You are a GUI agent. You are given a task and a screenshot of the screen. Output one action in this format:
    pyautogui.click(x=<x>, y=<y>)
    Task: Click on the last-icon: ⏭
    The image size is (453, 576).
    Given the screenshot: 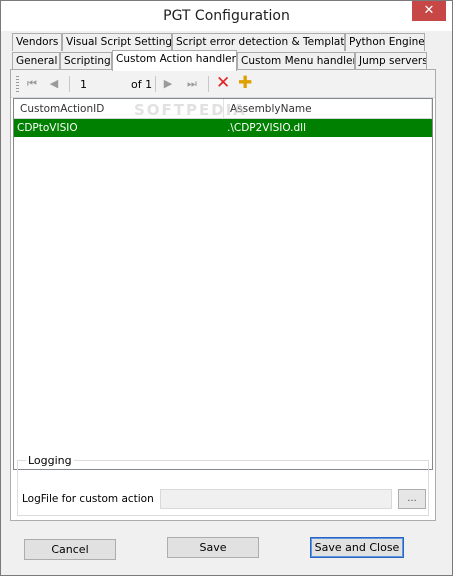 What is the action you would take?
    pyautogui.click(x=192, y=83)
    